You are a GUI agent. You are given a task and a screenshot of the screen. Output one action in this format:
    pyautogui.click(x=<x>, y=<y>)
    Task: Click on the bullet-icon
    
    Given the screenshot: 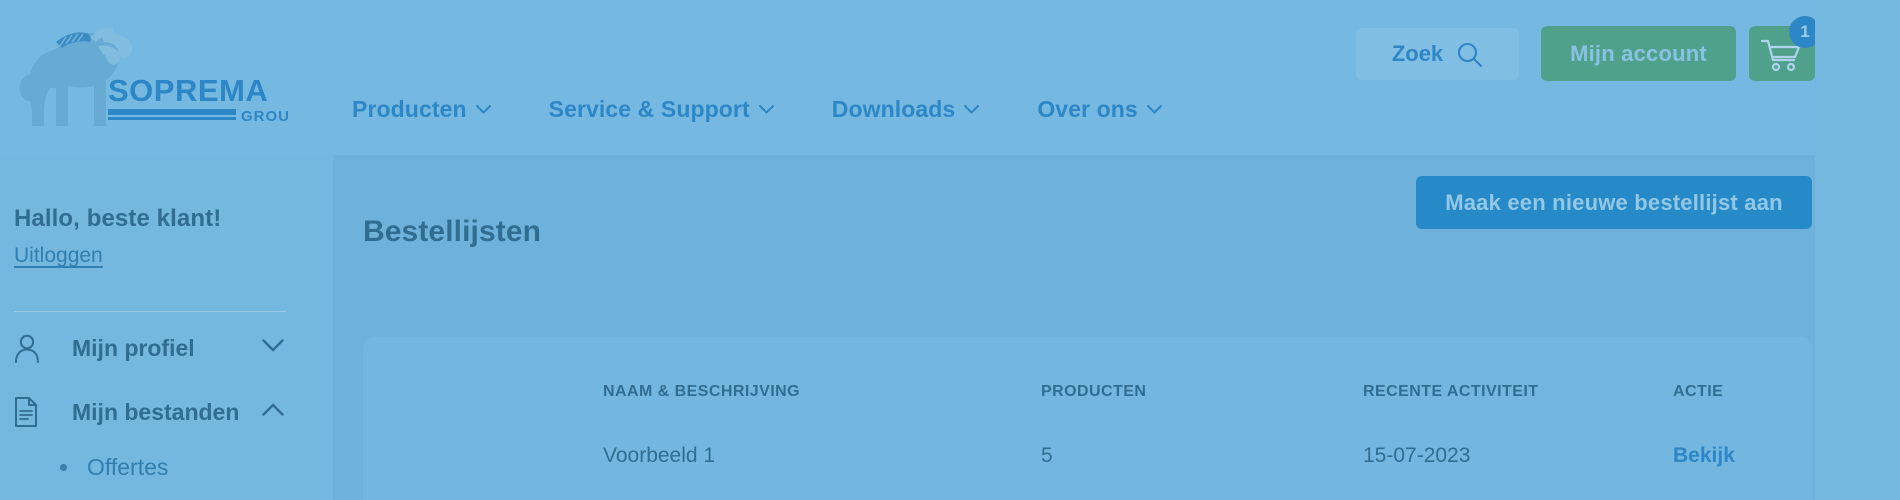 What is the action you would take?
    pyautogui.click(x=63, y=467)
    